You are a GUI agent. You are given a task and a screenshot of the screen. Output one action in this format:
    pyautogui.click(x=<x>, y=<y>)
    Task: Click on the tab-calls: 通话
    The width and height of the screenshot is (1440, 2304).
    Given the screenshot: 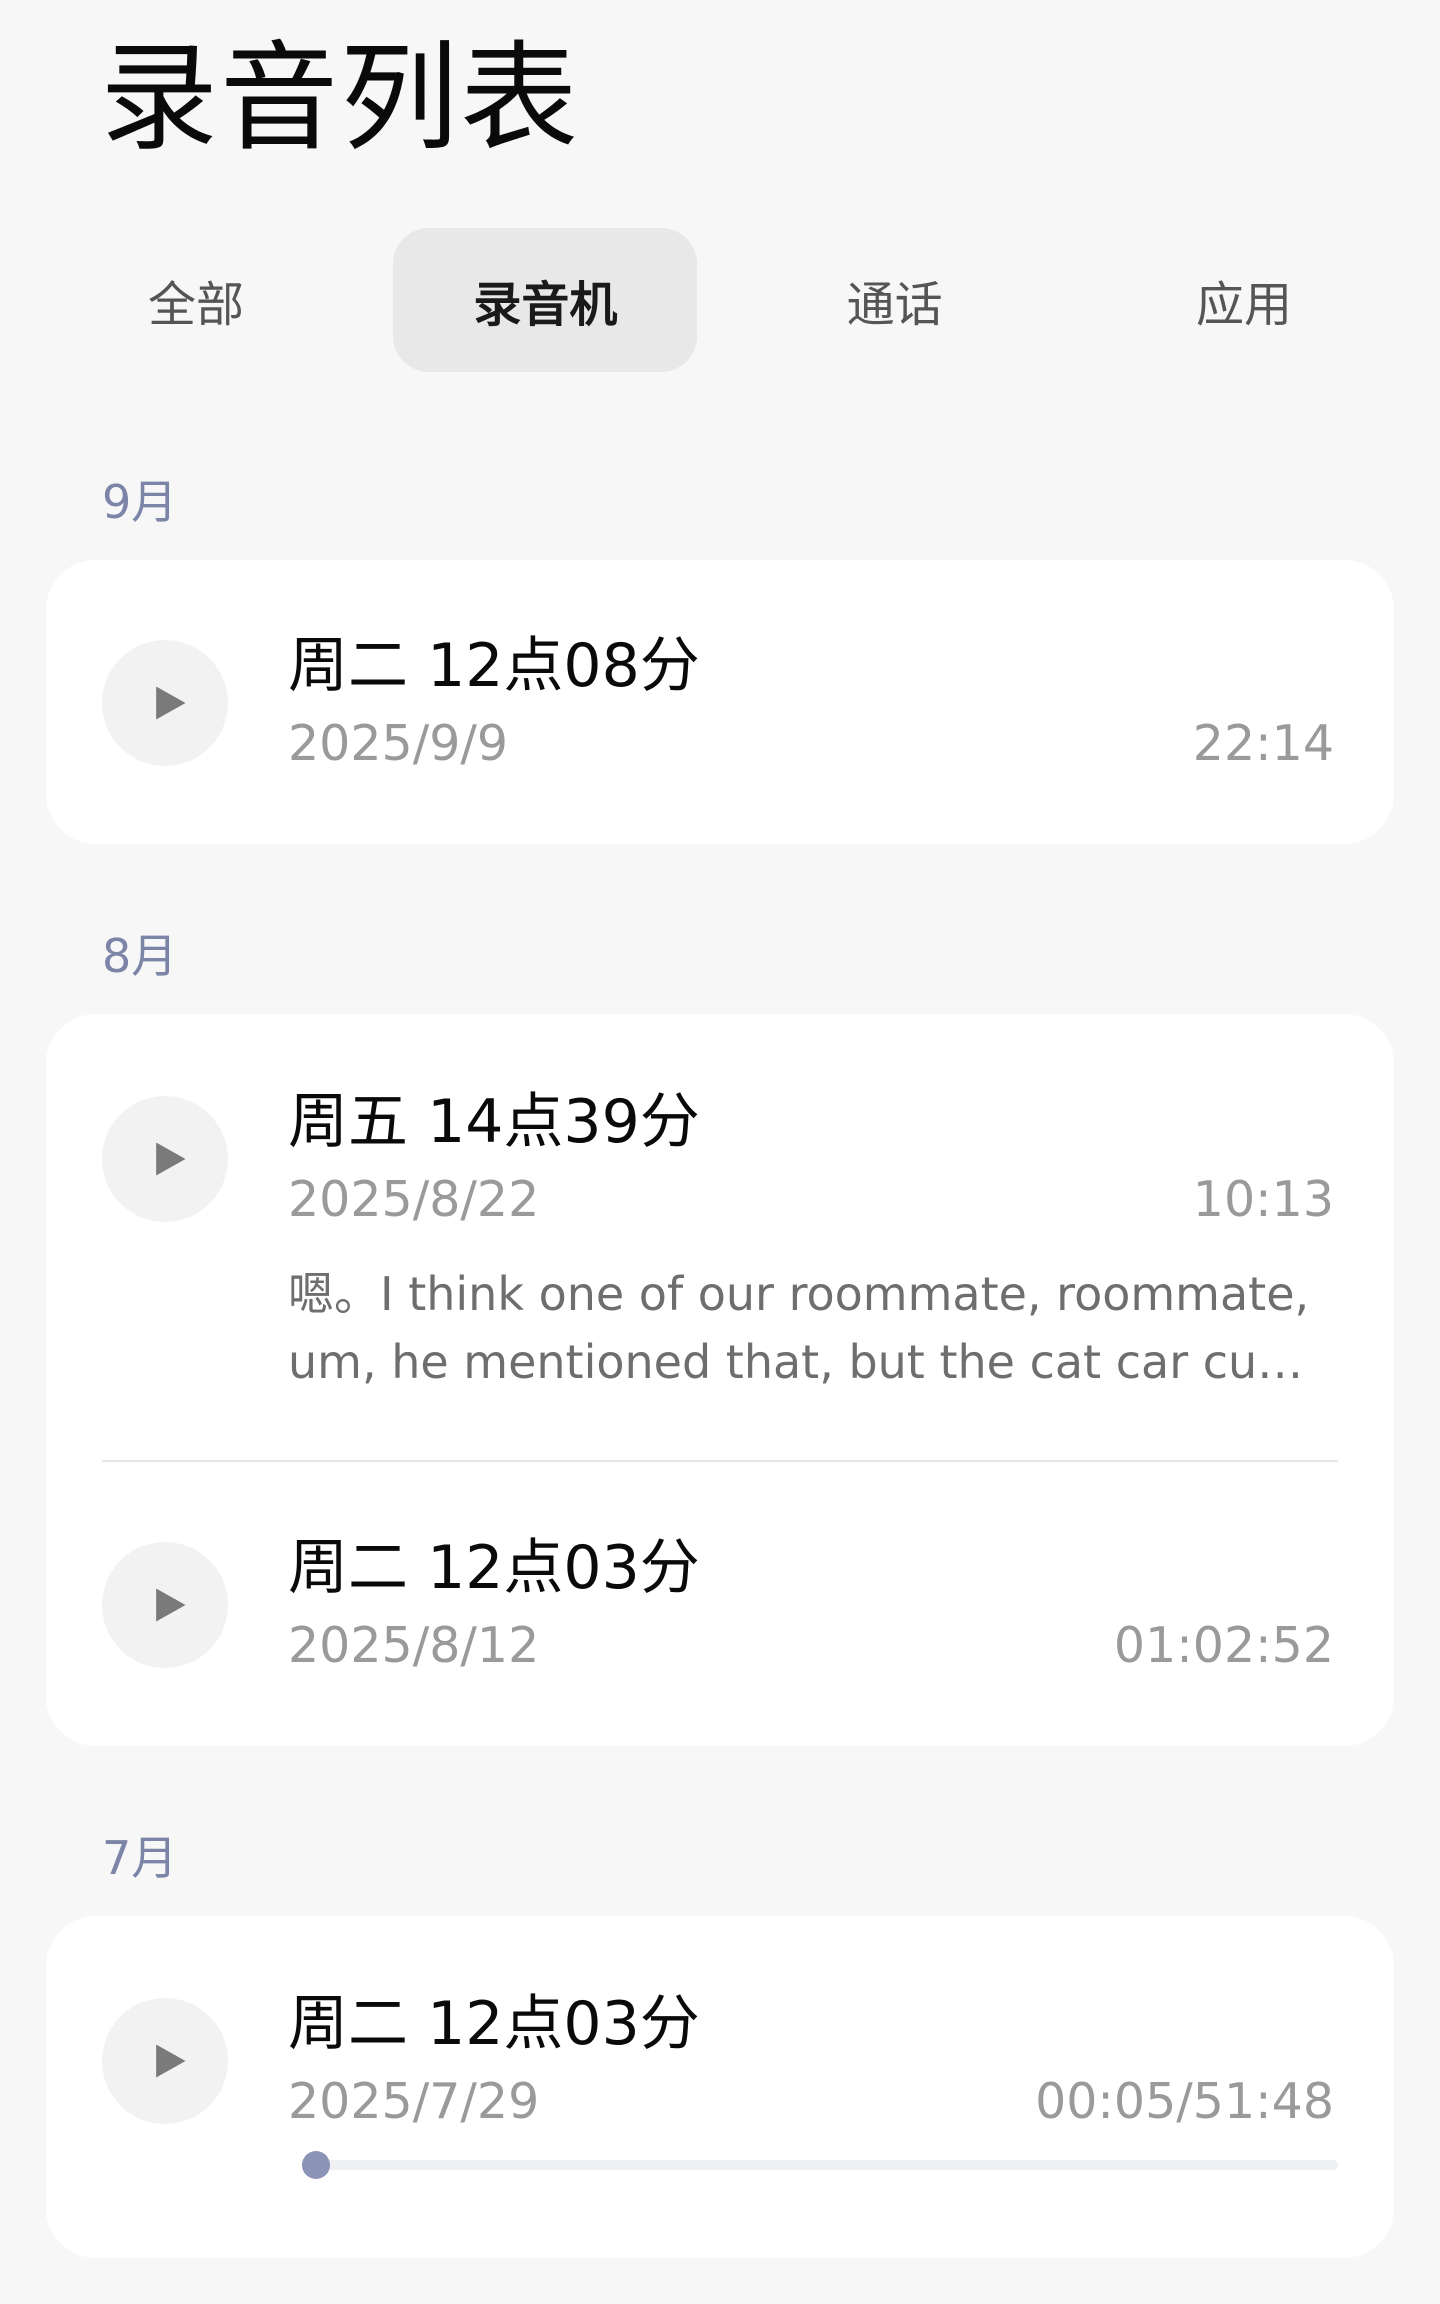 What is the action you would take?
    pyautogui.click(x=895, y=300)
    